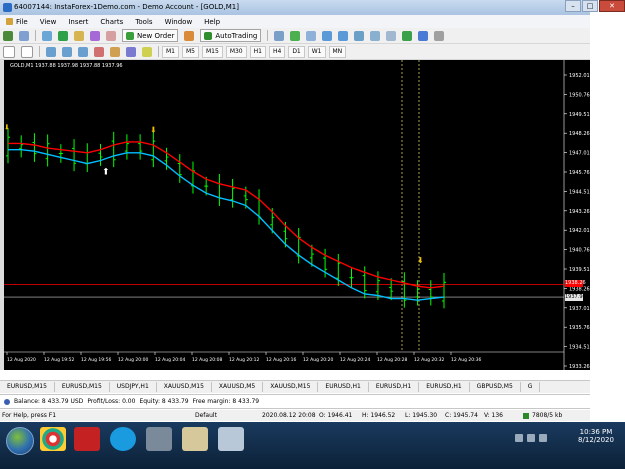 The width and height of the screenshot is (625, 469). What do you see at coordinates (375, 35) in the screenshot?
I see `autoscroll-icon` at bounding box center [375, 35].